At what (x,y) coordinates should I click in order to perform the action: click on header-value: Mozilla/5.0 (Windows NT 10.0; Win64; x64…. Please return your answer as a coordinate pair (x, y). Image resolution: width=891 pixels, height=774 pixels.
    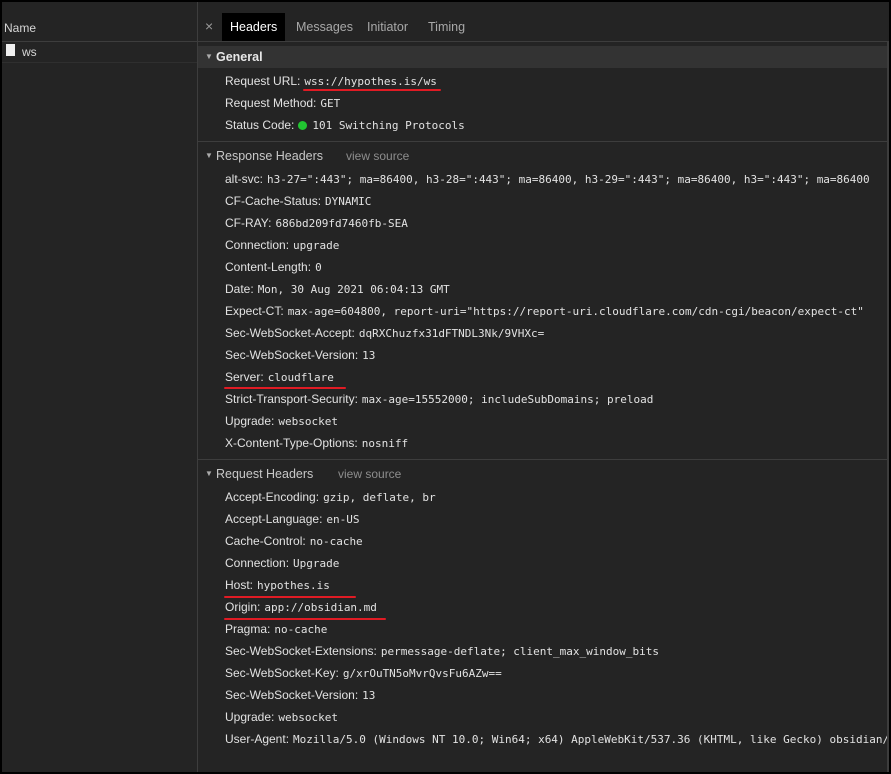
    Looking at the image, I should click on (591, 739).